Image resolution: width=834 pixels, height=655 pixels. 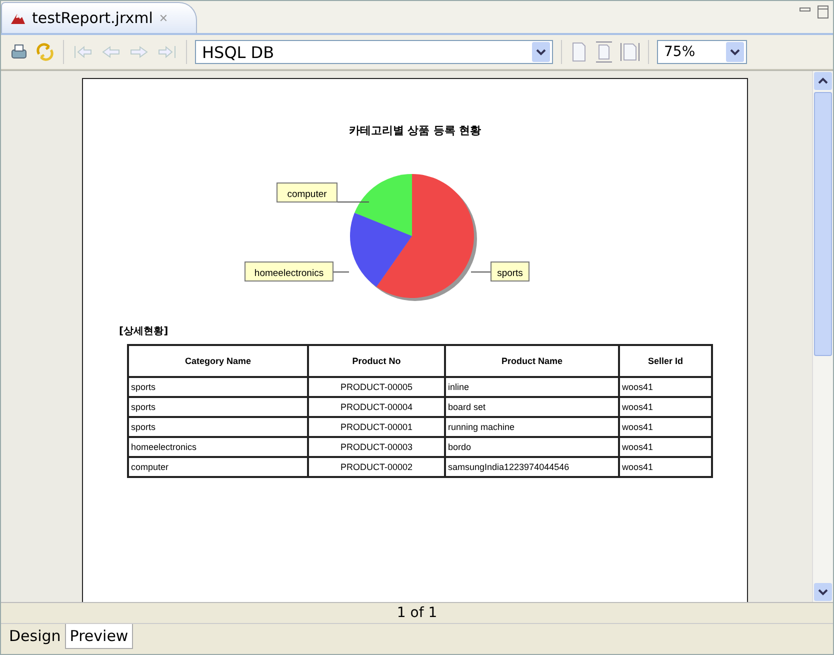 What do you see at coordinates (376, 387) in the screenshot?
I see `table-cell: PRODUCT-00005` at bounding box center [376, 387].